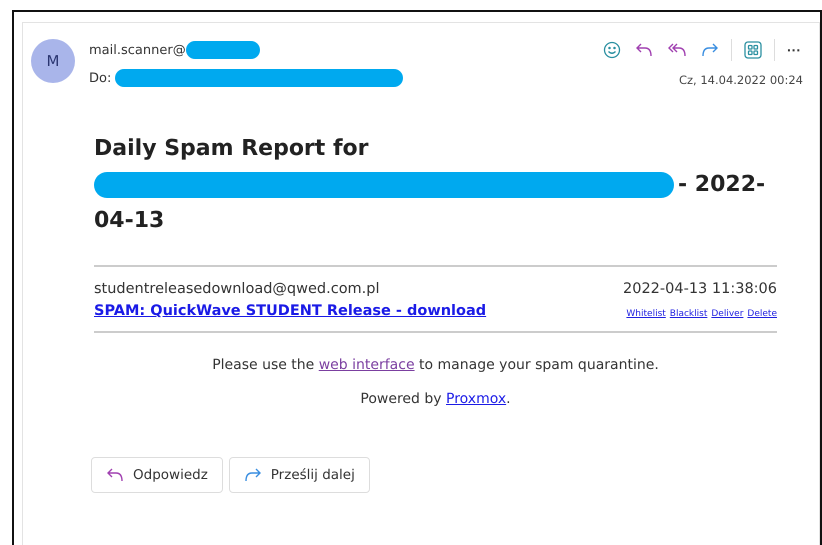 The image size is (822, 545). What do you see at coordinates (727, 314) in the screenshot?
I see `action-link: Deliver` at bounding box center [727, 314].